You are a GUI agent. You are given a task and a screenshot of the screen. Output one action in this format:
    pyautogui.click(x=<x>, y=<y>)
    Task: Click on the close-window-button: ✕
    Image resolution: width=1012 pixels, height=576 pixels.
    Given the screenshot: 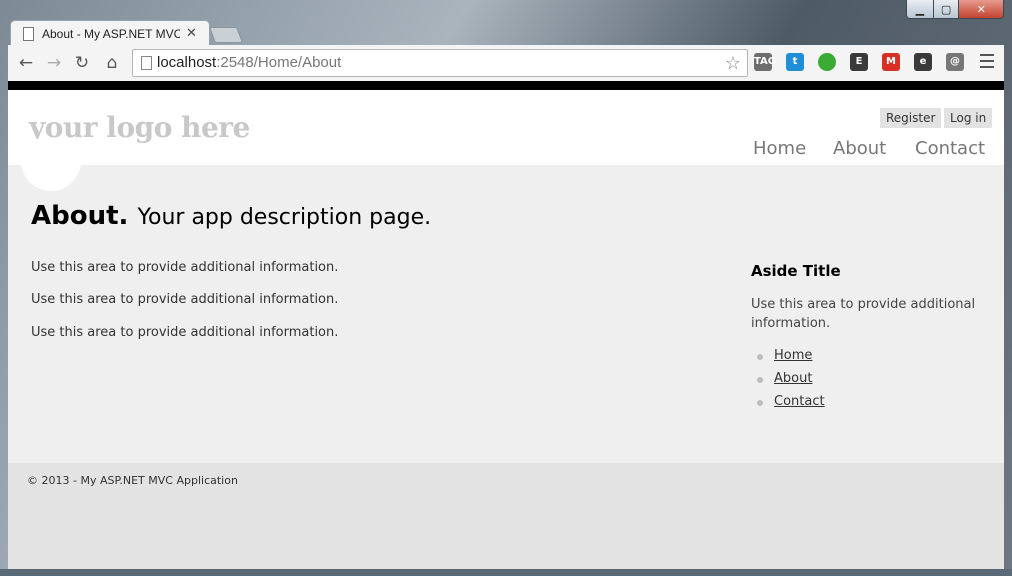 What is the action you would take?
    pyautogui.click(x=981, y=9)
    